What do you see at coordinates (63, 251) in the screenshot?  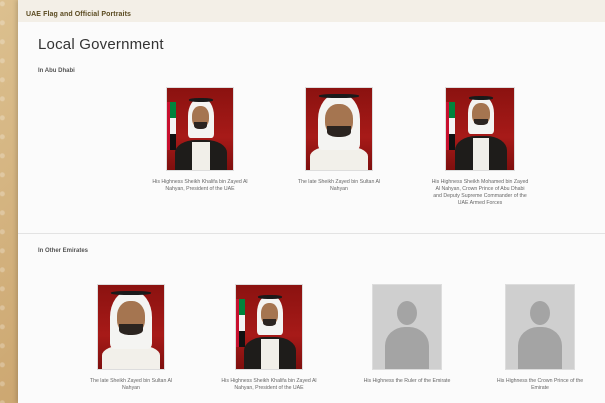 I see `section-label-other-emirates: In Other Emirates` at bounding box center [63, 251].